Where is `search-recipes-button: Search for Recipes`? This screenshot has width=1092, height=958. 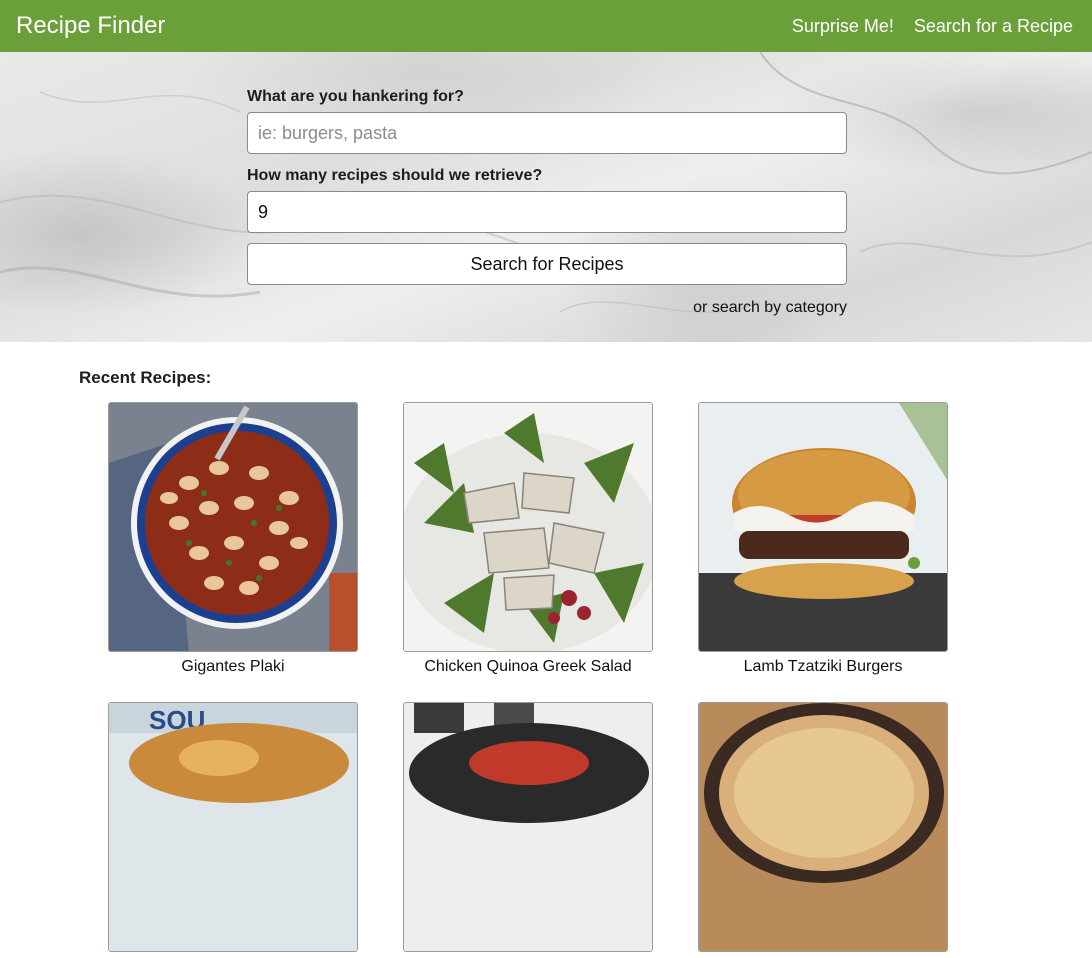 search-recipes-button: Search for Recipes is located at coordinates (547, 264).